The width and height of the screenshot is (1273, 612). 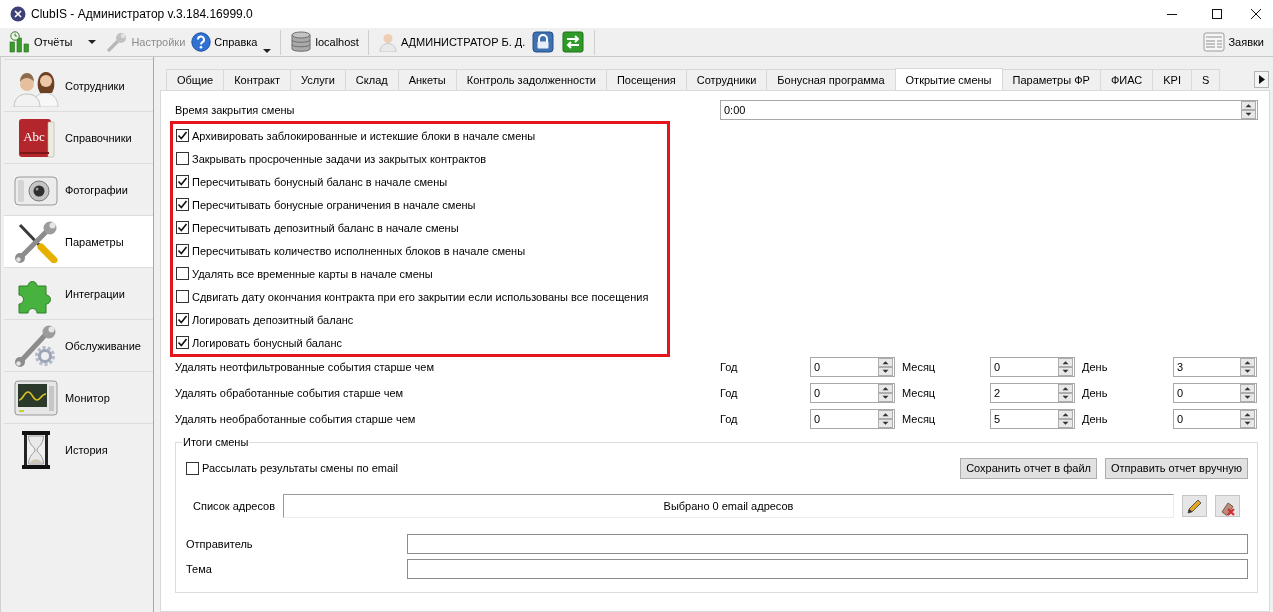 What do you see at coordinates (827, 569) in the screenshot?
I see `subject-field` at bounding box center [827, 569].